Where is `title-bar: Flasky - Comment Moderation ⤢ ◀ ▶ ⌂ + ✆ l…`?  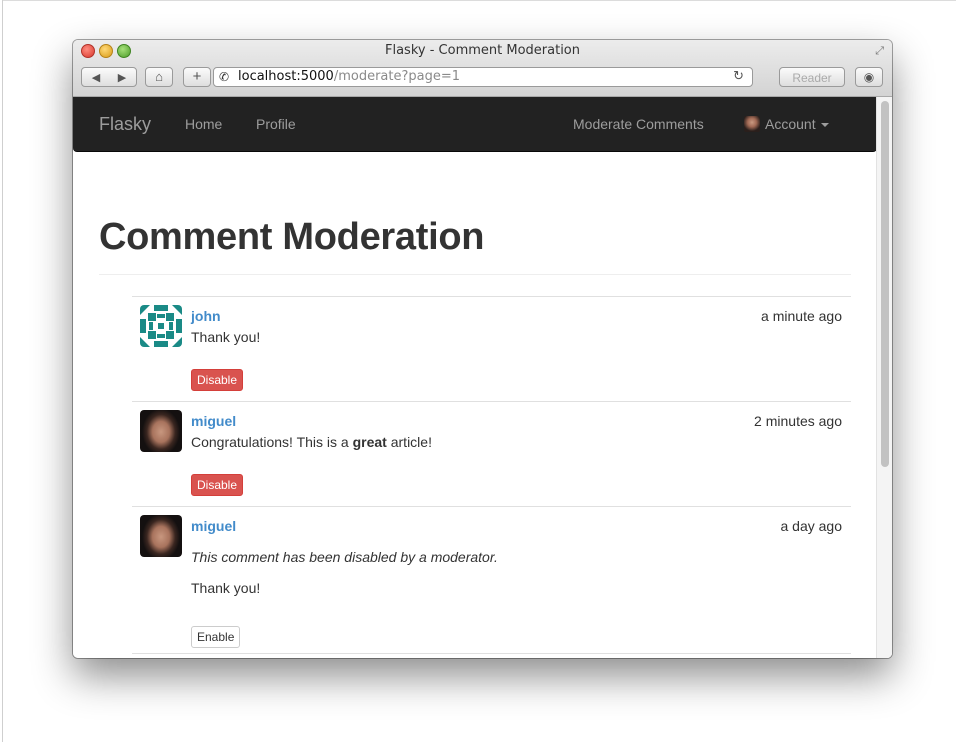
title-bar: Flasky - Comment Moderation ⤢ ◀ ▶ ⌂ + ✆ l… is located at coordinates (482, 68).